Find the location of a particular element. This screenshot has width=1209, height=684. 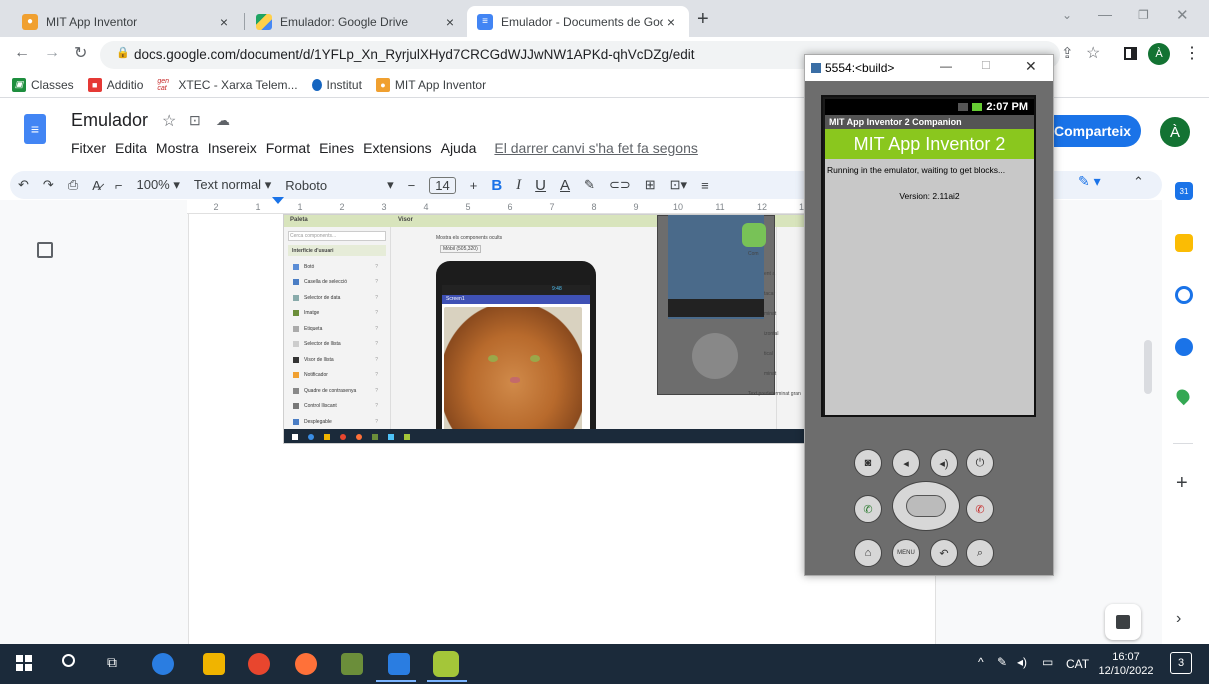

bookmark-classes: ▣ Classes is located at coordinates (43, 84).